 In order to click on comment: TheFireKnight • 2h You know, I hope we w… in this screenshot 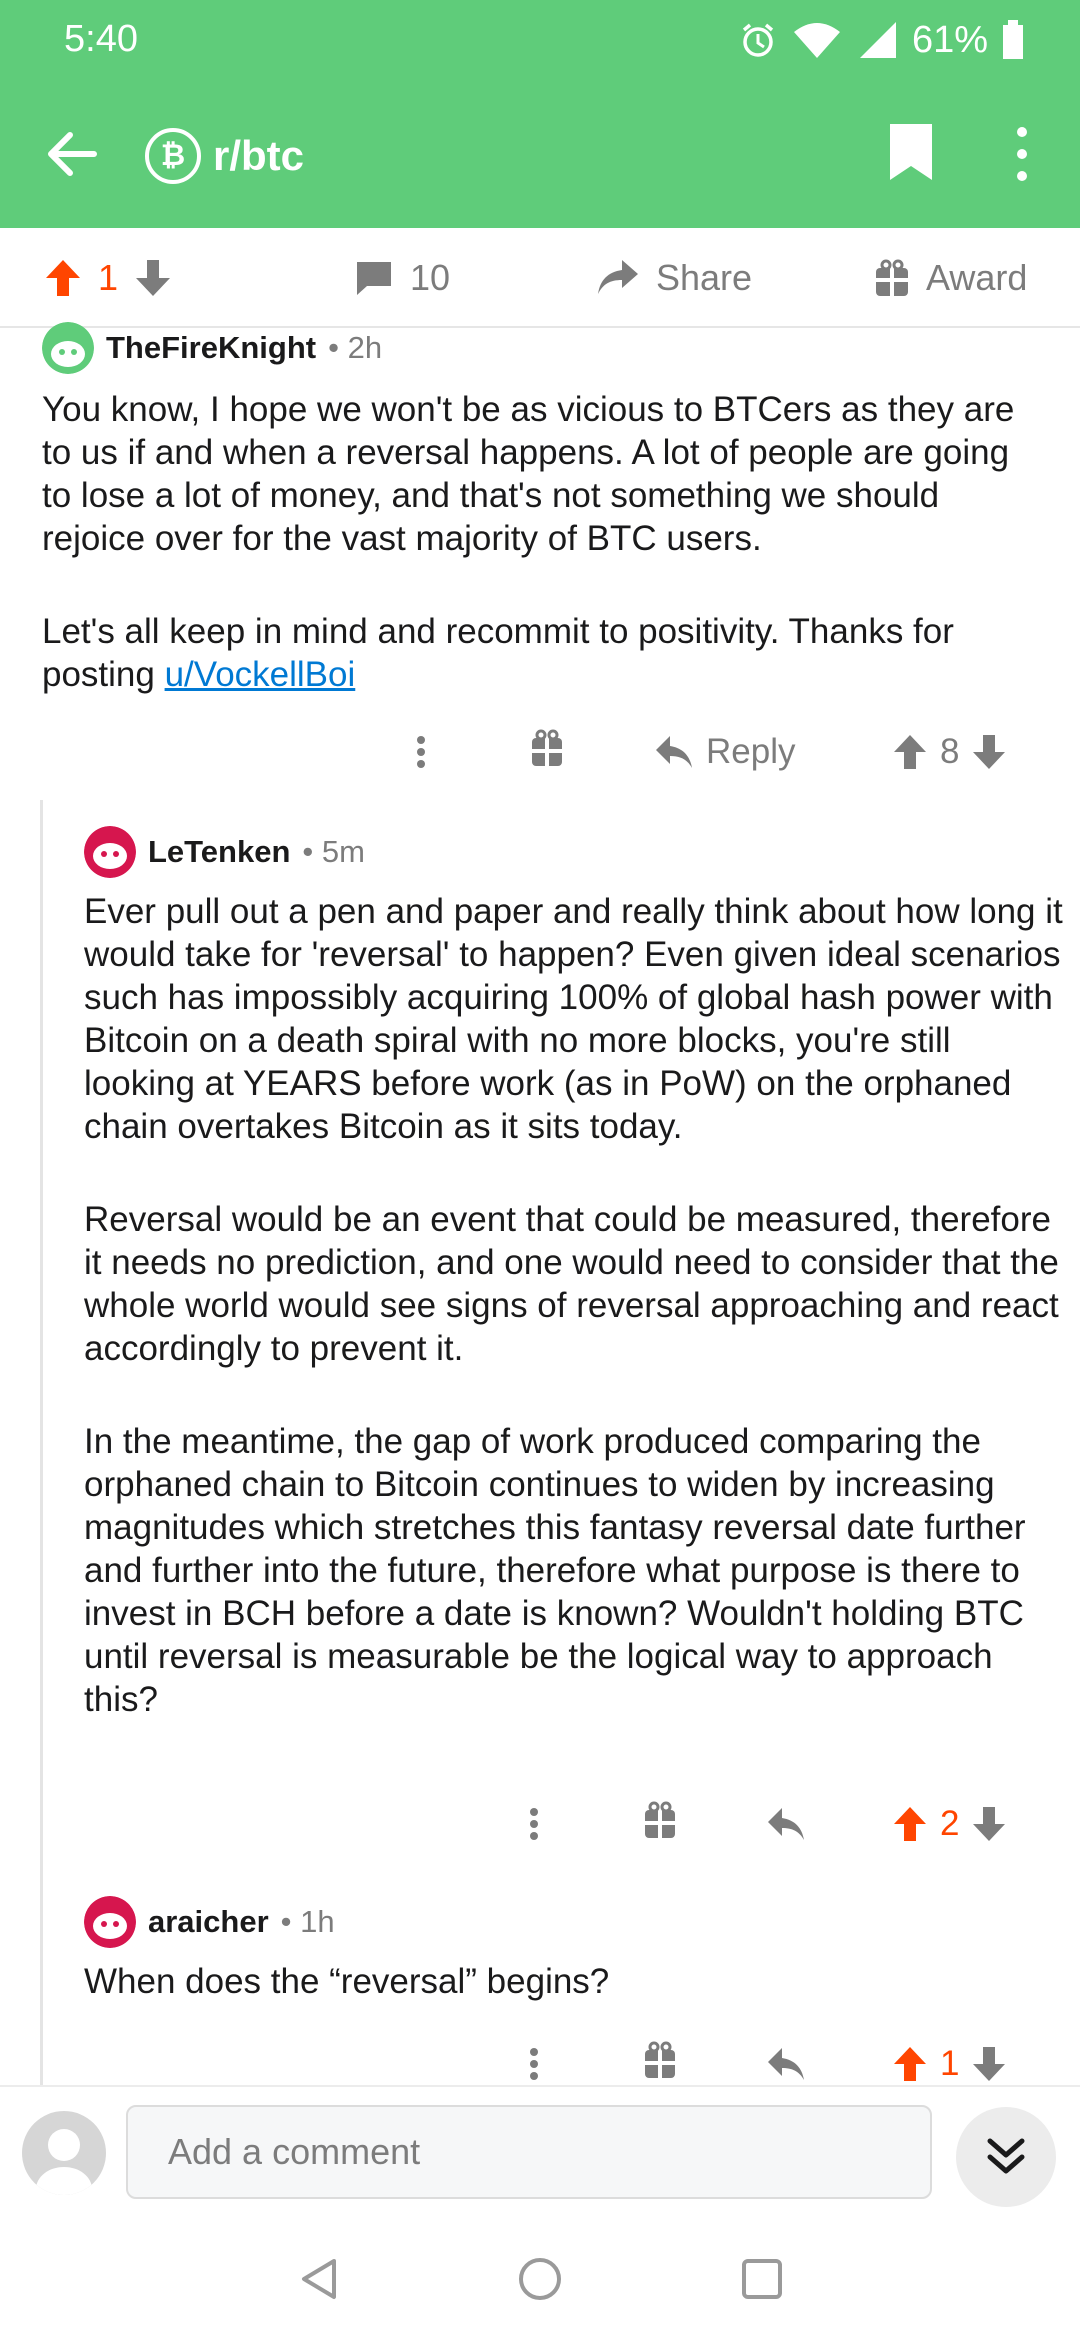, I will do `click(542, 509)`.